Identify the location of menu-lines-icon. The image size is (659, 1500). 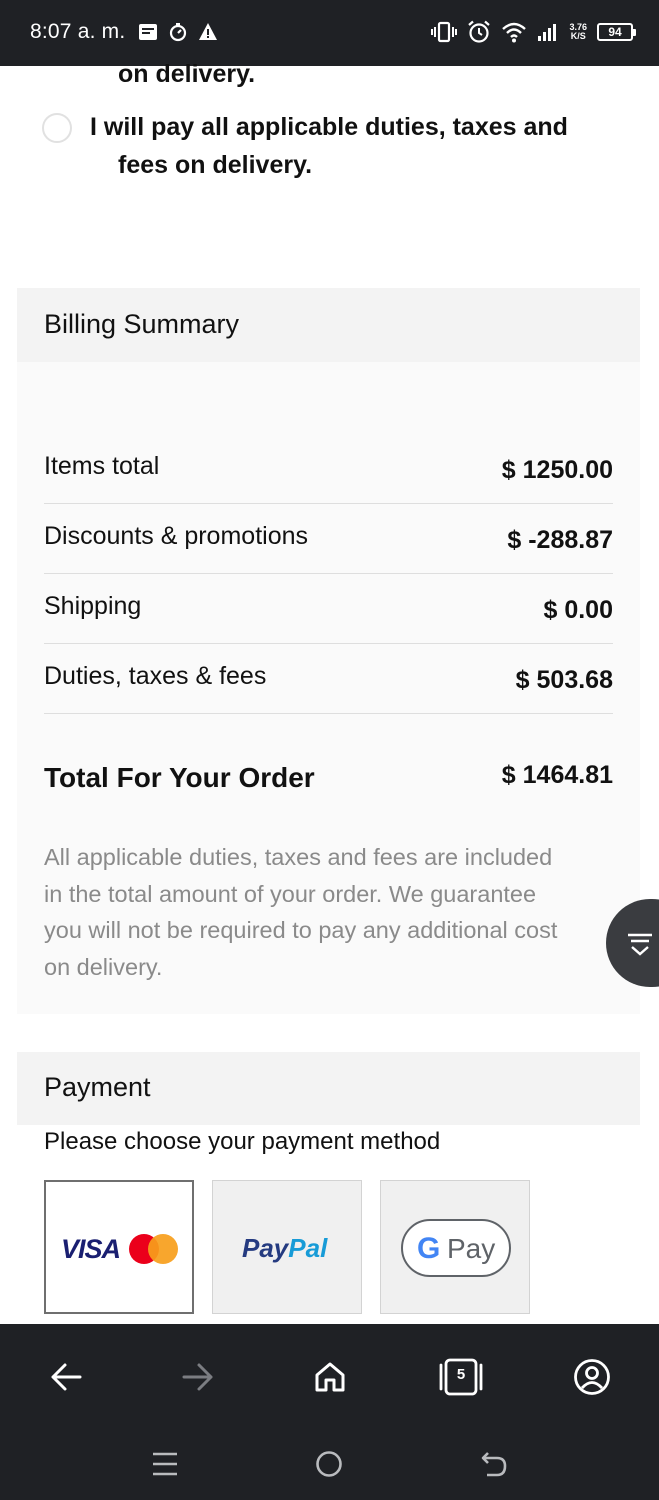
(165, 1464).